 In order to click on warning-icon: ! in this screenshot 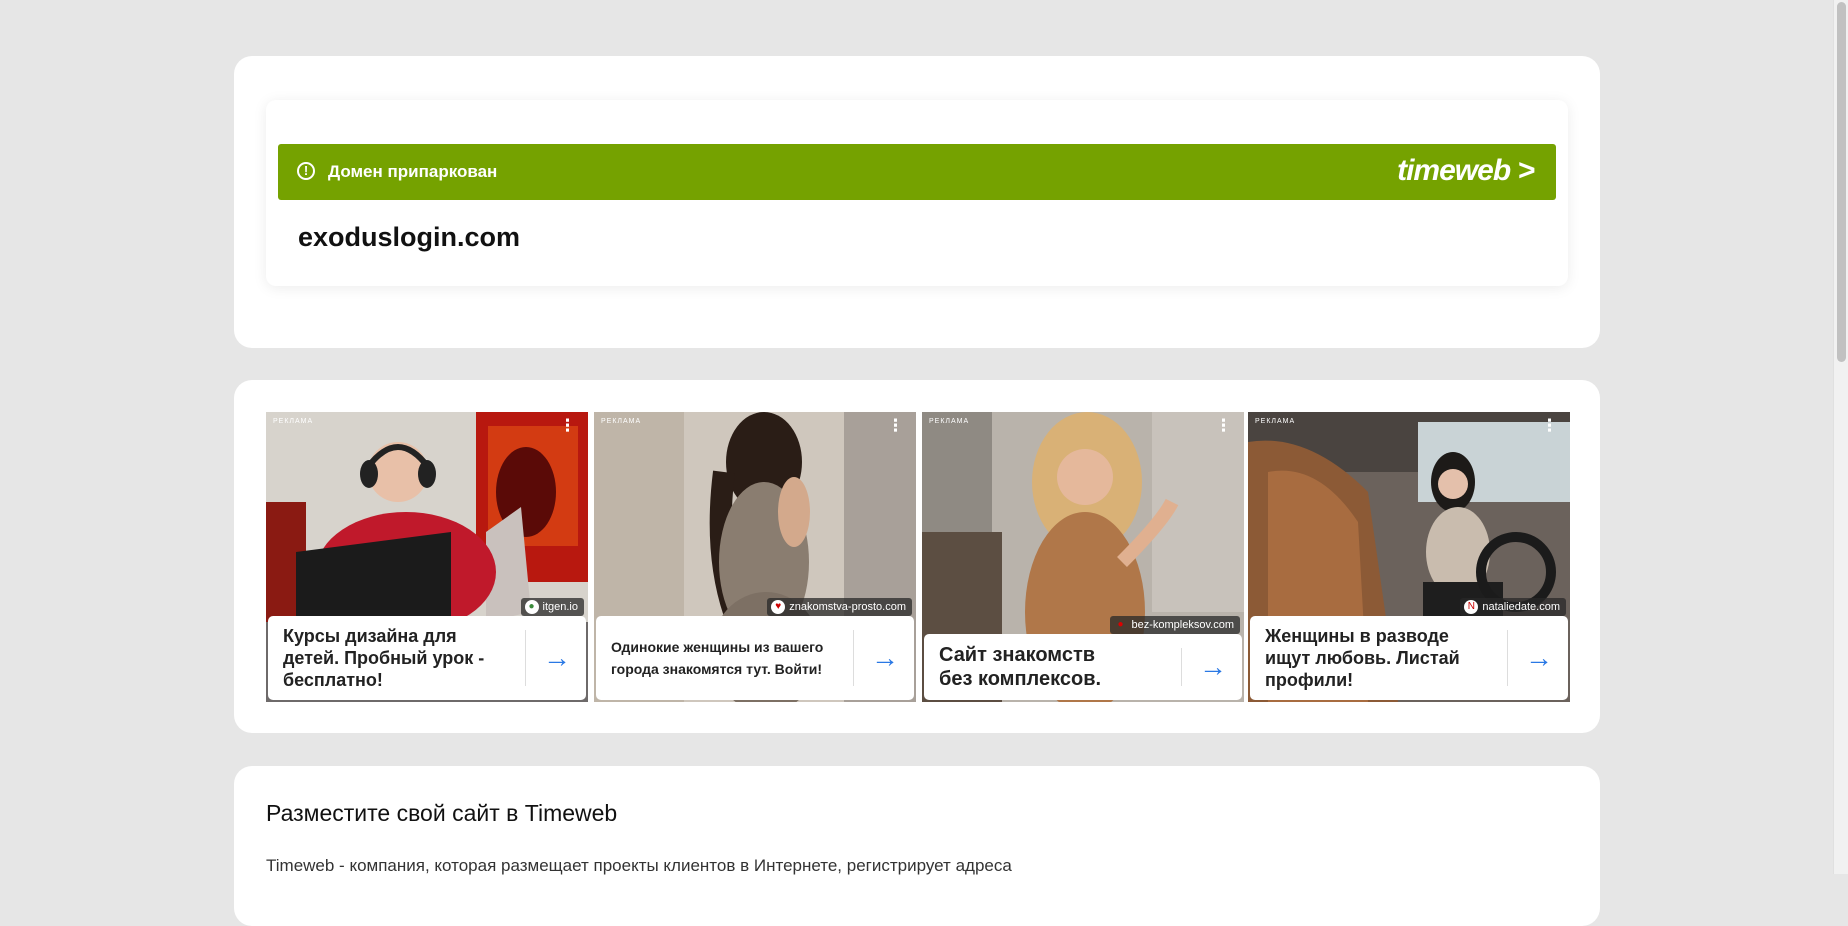, I will do `click(306, 171)`.